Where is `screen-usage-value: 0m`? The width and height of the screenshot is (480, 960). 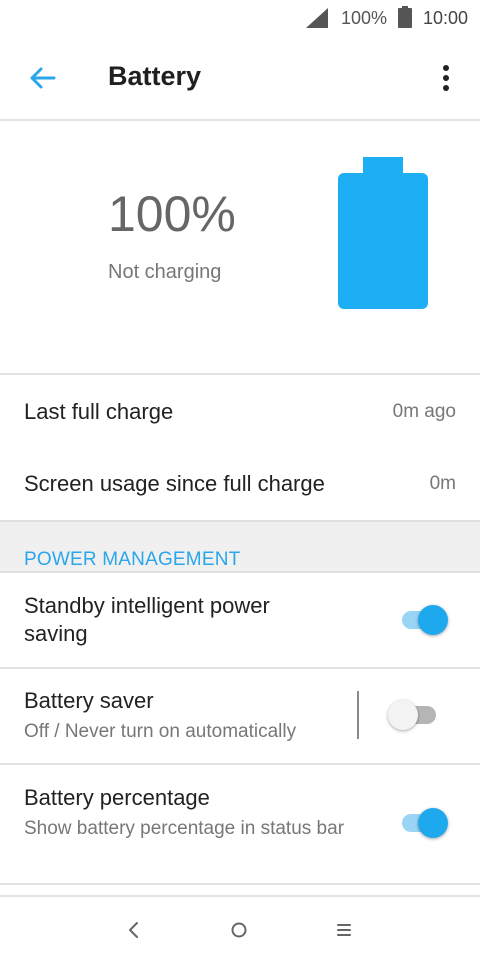
screen-usage-value: 0m is located at coordinates (442, 483).